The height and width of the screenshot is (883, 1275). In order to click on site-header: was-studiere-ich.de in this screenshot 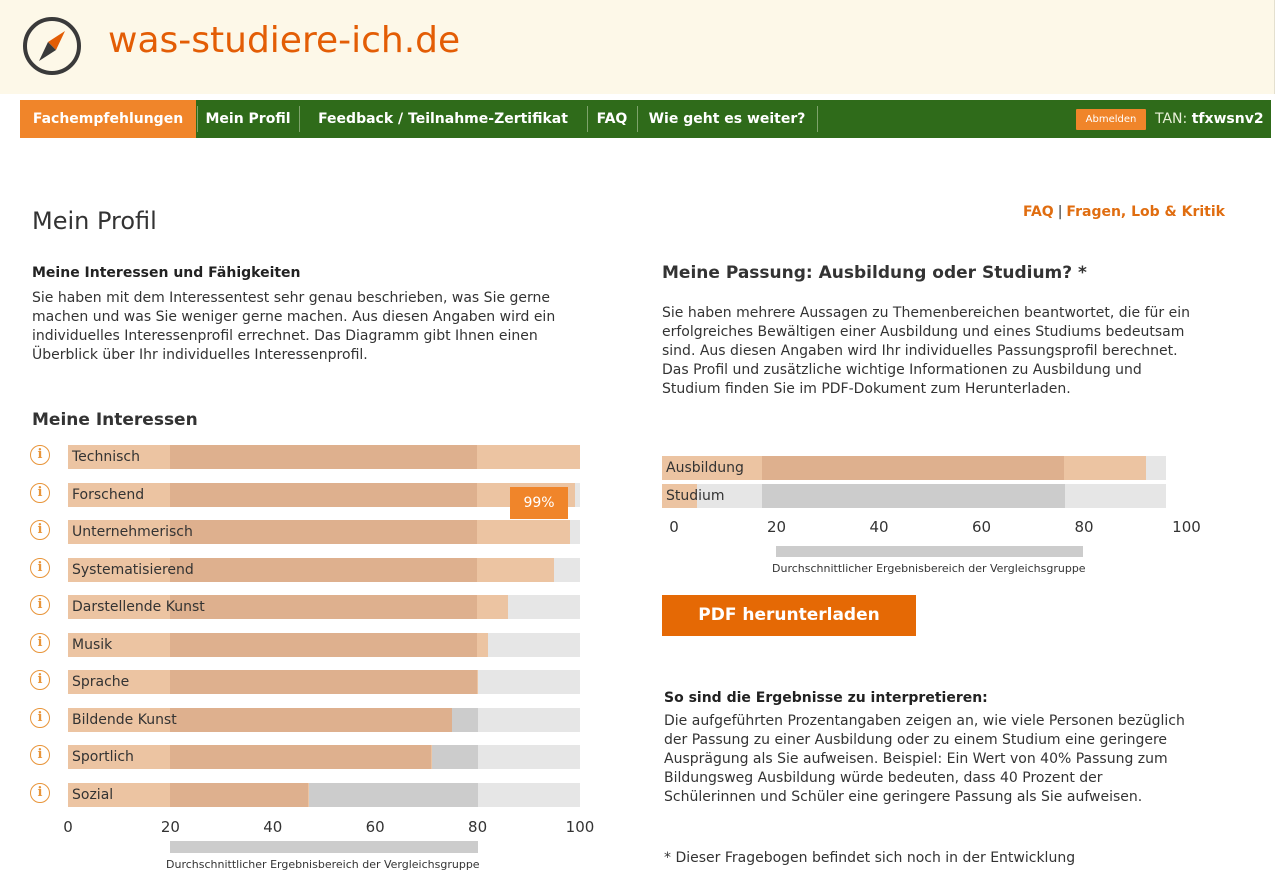, I will do `click(637, 47)`.